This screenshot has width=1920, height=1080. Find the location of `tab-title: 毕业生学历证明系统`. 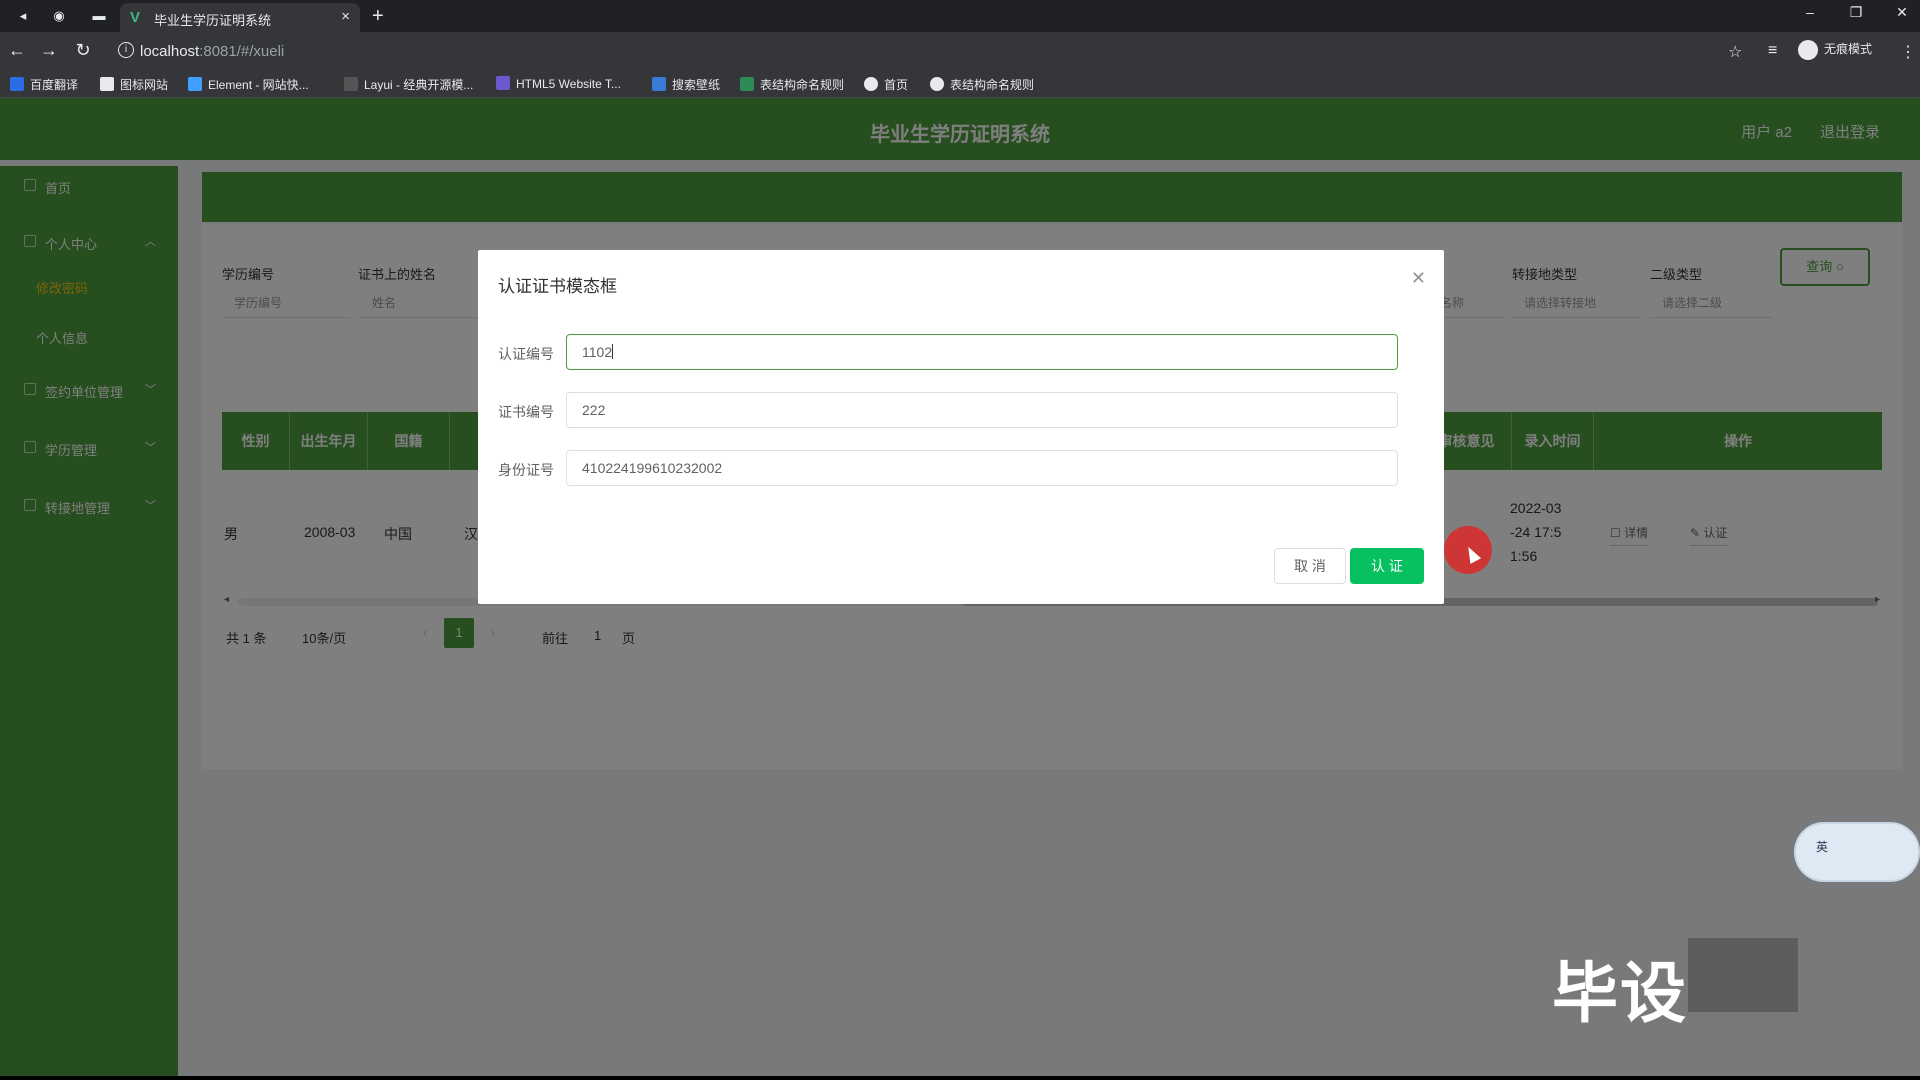

tab-title: 毕业生学历证明系统 is located at coordinates (213, 20).